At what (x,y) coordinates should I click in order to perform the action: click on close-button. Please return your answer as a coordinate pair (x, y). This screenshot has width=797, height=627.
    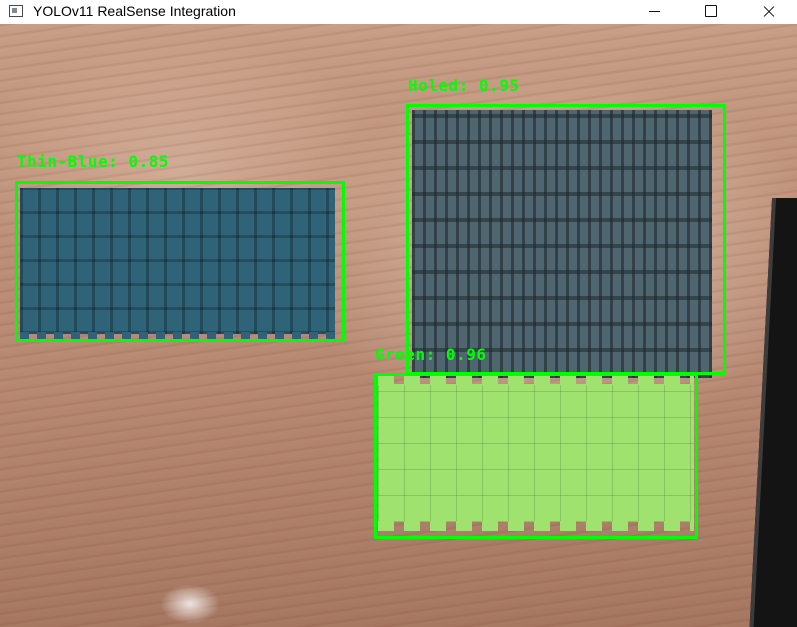
    Looking at the image, I should click on (768, 12).